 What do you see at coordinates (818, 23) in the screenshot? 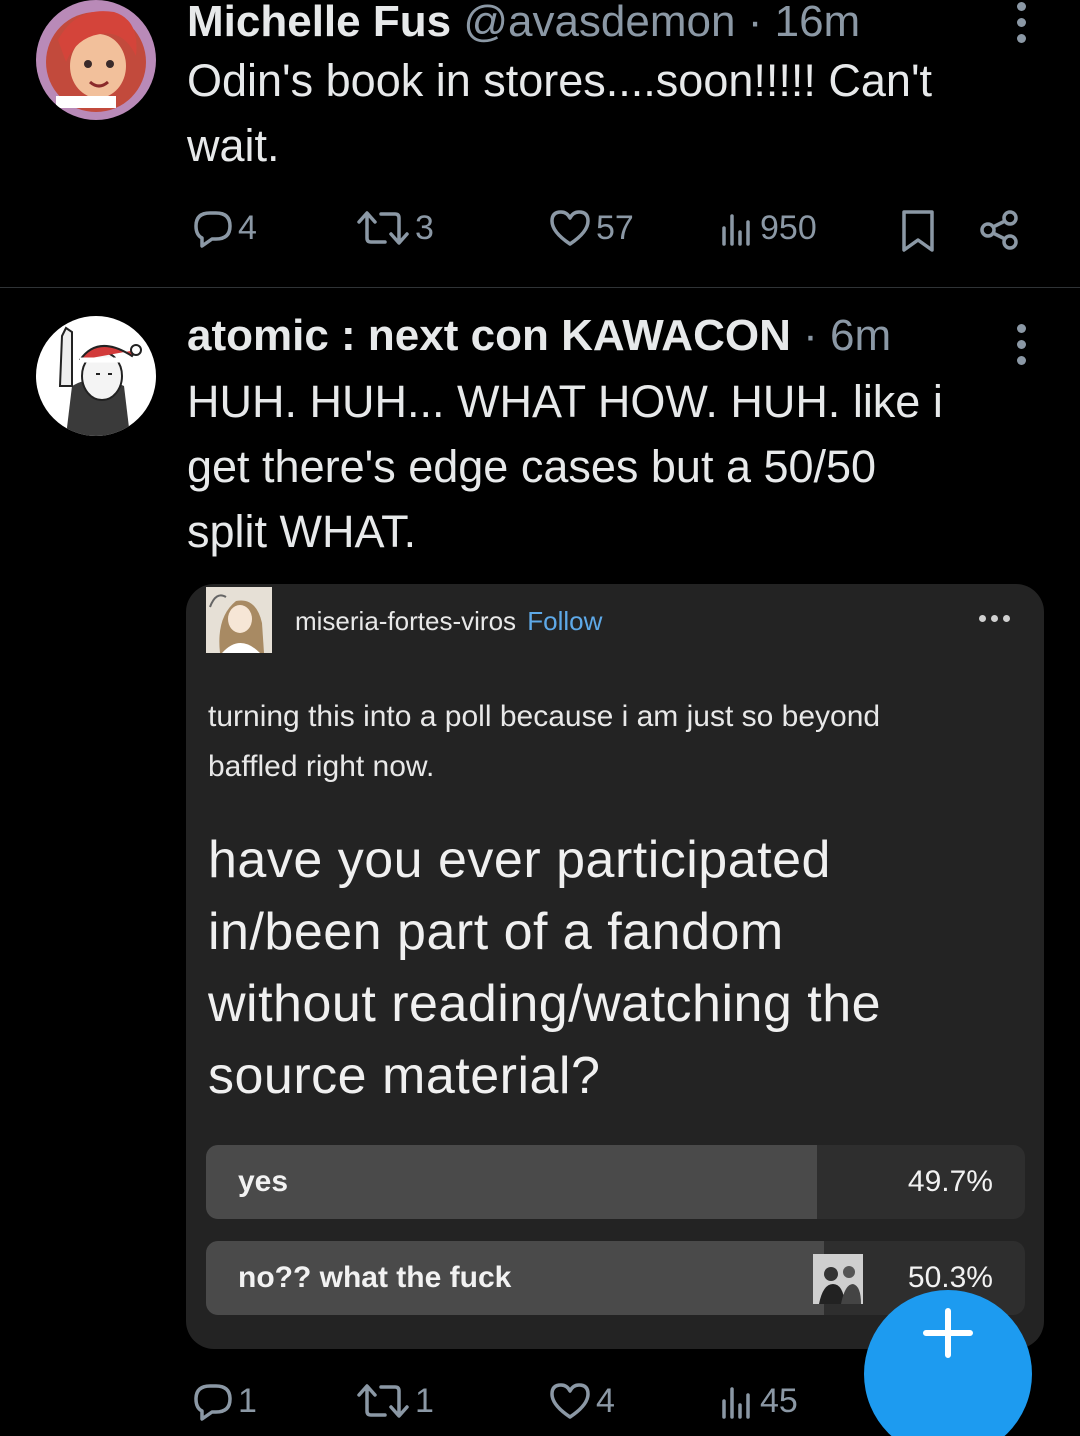
I see `timestamp: 16m` at bounding box center [818, 23].